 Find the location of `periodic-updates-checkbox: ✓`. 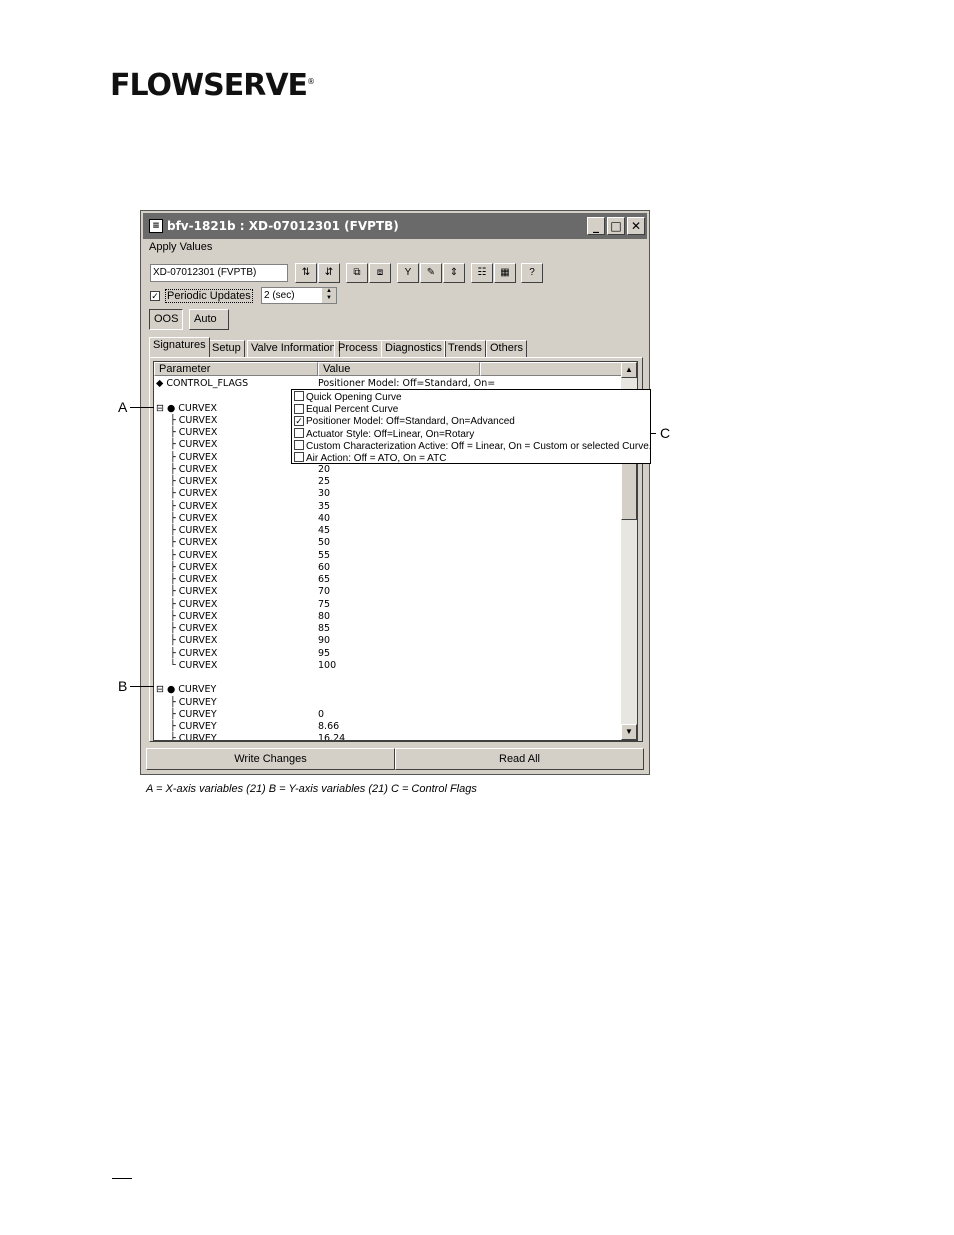

periodic-updates-checkbox: ✓ is located at coordinates (155, 296).